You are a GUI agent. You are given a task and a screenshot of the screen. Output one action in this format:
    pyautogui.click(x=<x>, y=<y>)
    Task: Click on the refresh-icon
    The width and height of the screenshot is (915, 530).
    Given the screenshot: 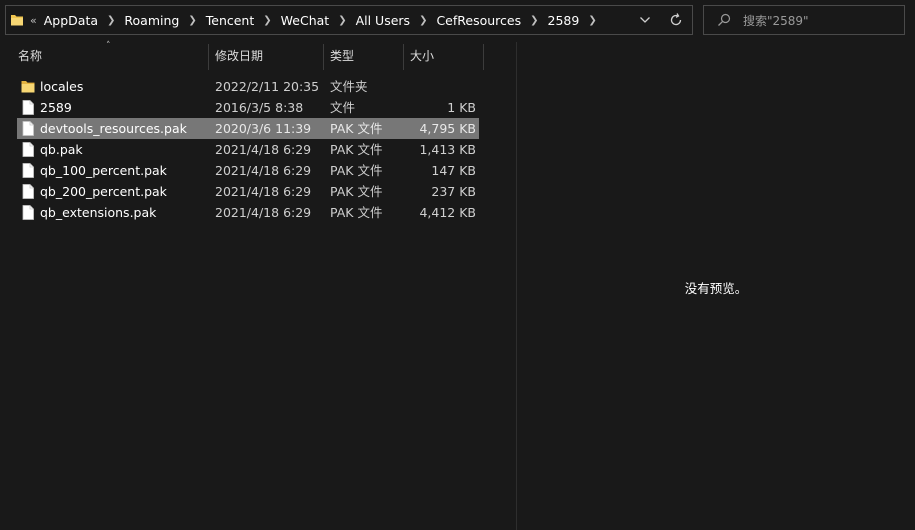 What is the action you would take?
    pyautogui.click(x=676, y=20)
    